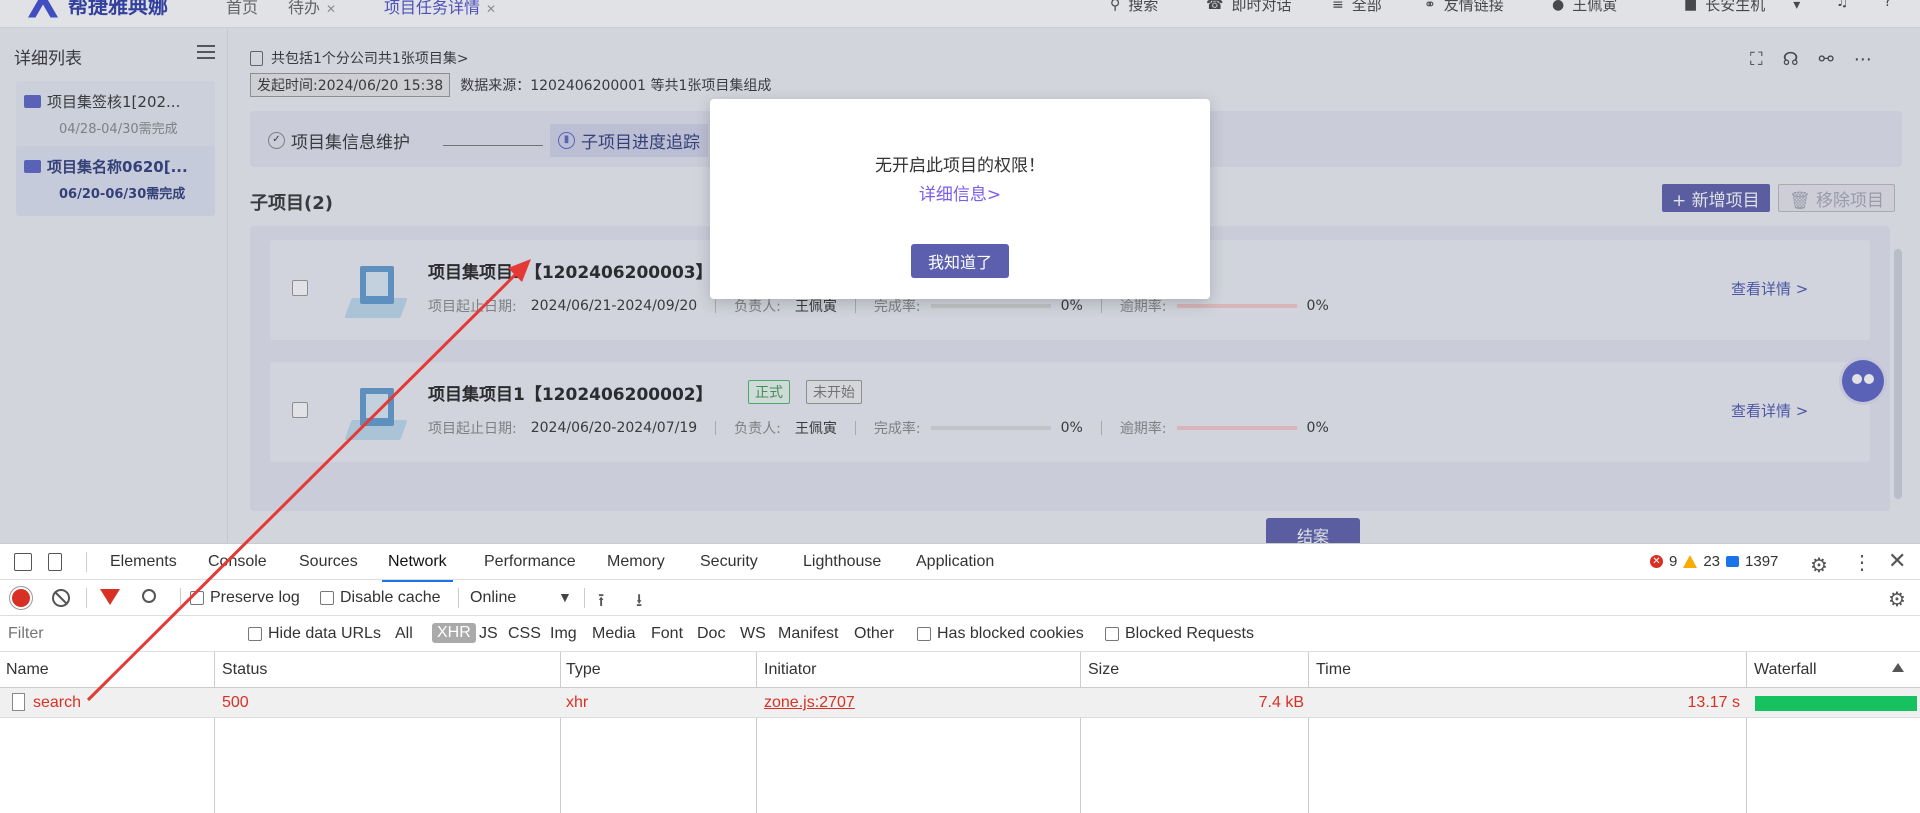  Describe the element at coordinates (488, 634) in the screenshot. I see `filter-js: JS` at that location.